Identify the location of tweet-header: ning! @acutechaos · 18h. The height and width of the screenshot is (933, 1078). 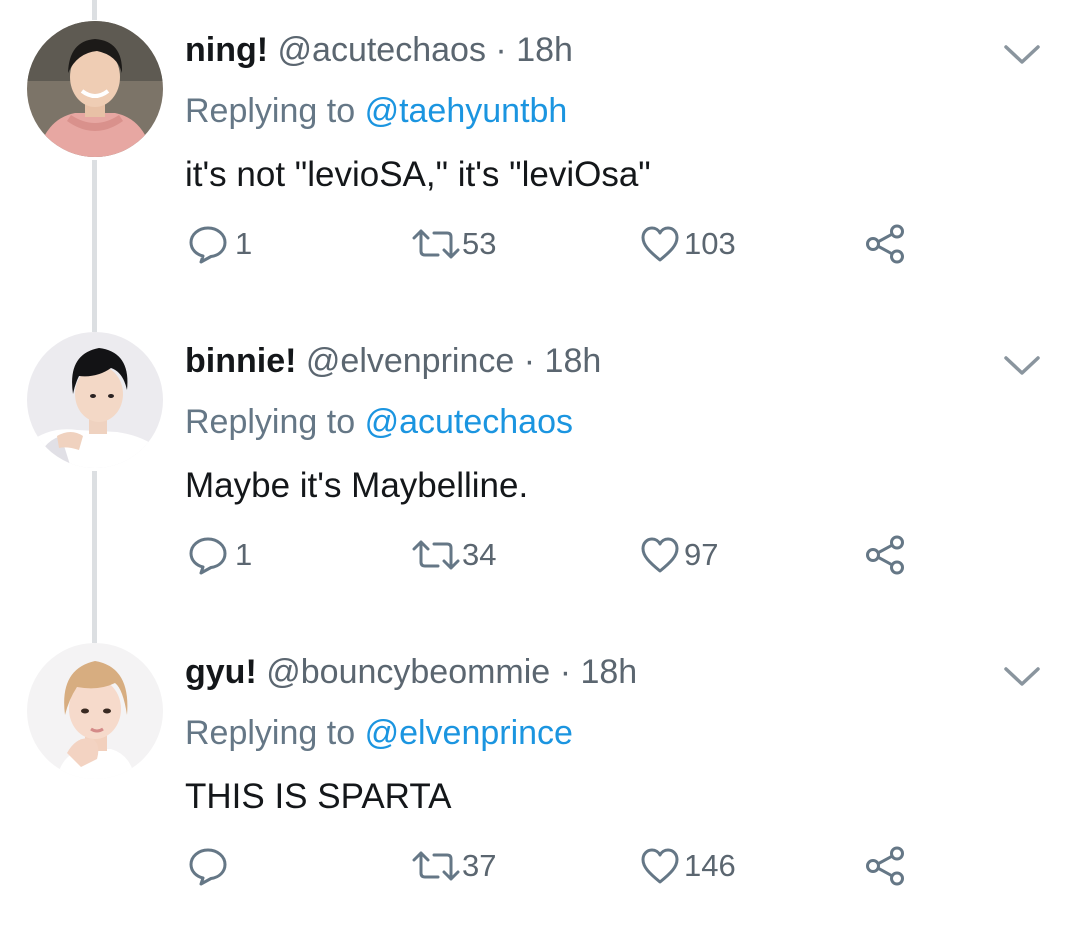
(379, 50).